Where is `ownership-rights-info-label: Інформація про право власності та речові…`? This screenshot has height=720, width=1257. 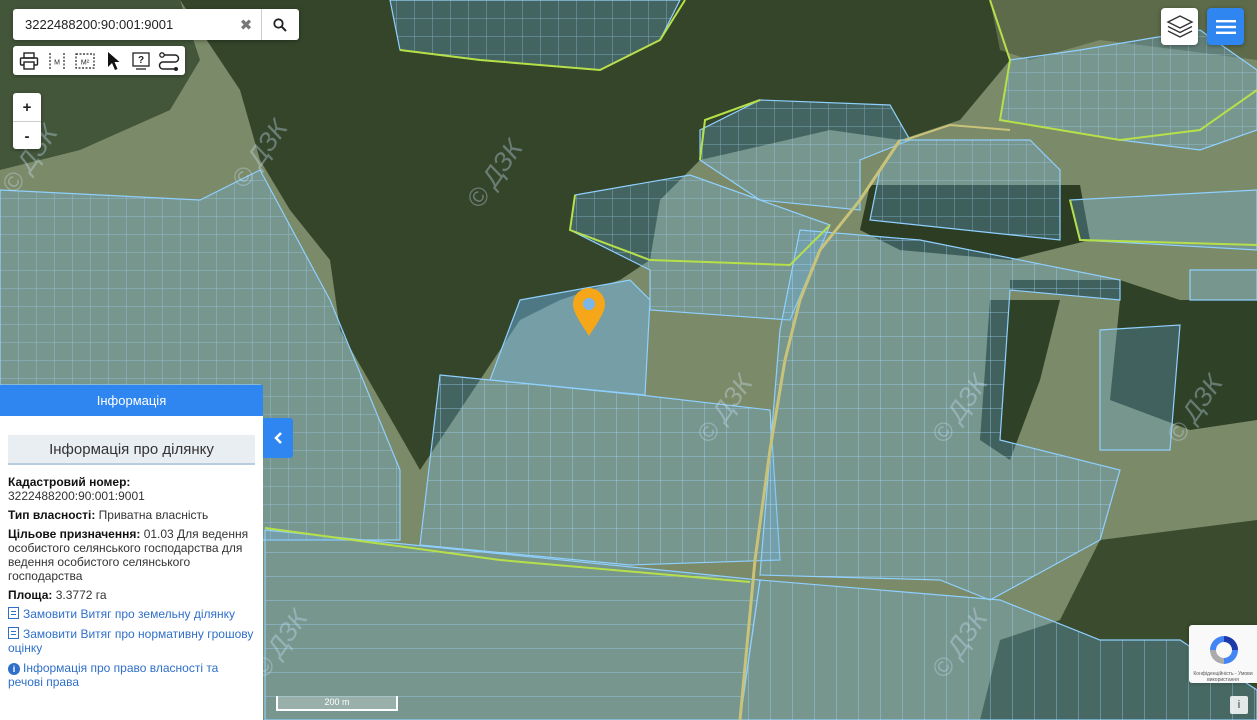
ownership-rights-info-label: Інформація про право власності та речові… is located at coordinates (113, 675).